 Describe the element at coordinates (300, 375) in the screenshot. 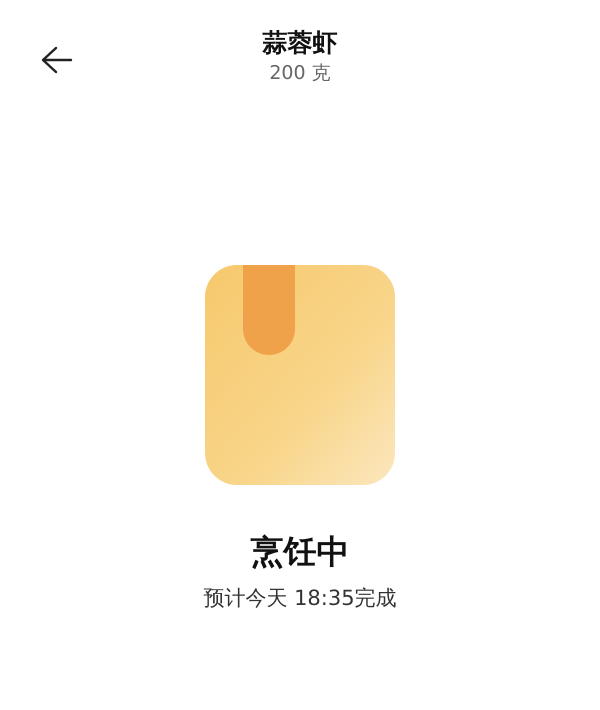

I see `cooking-status-icon` at that location.